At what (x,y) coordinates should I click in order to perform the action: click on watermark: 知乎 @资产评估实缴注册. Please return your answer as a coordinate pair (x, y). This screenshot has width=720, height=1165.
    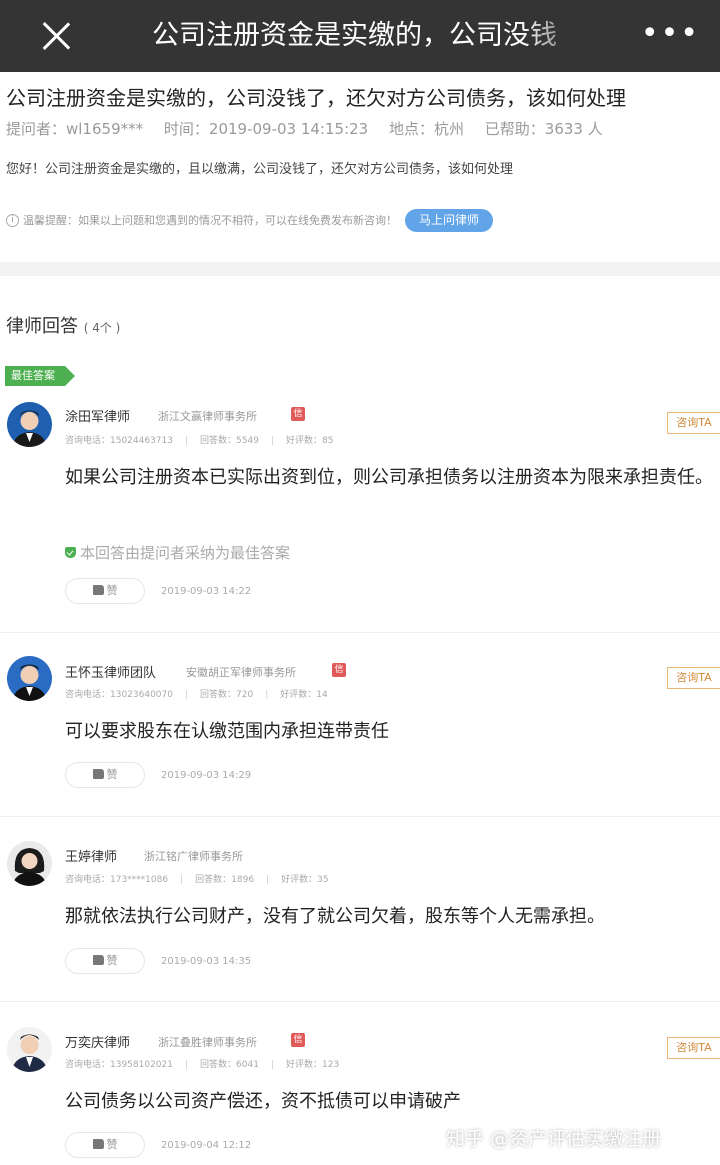
    Looking at the image, I should click on (554, 1139).